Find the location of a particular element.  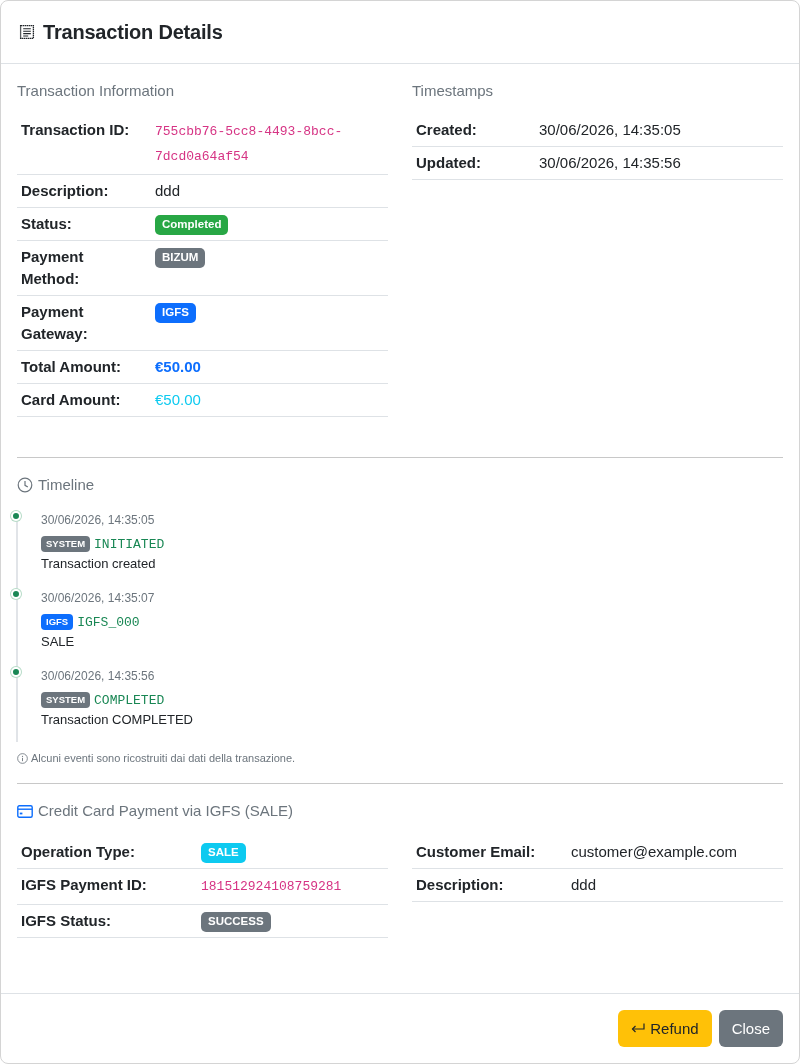

field-label: Payment Gateway: is located at coordinates (54, 322).